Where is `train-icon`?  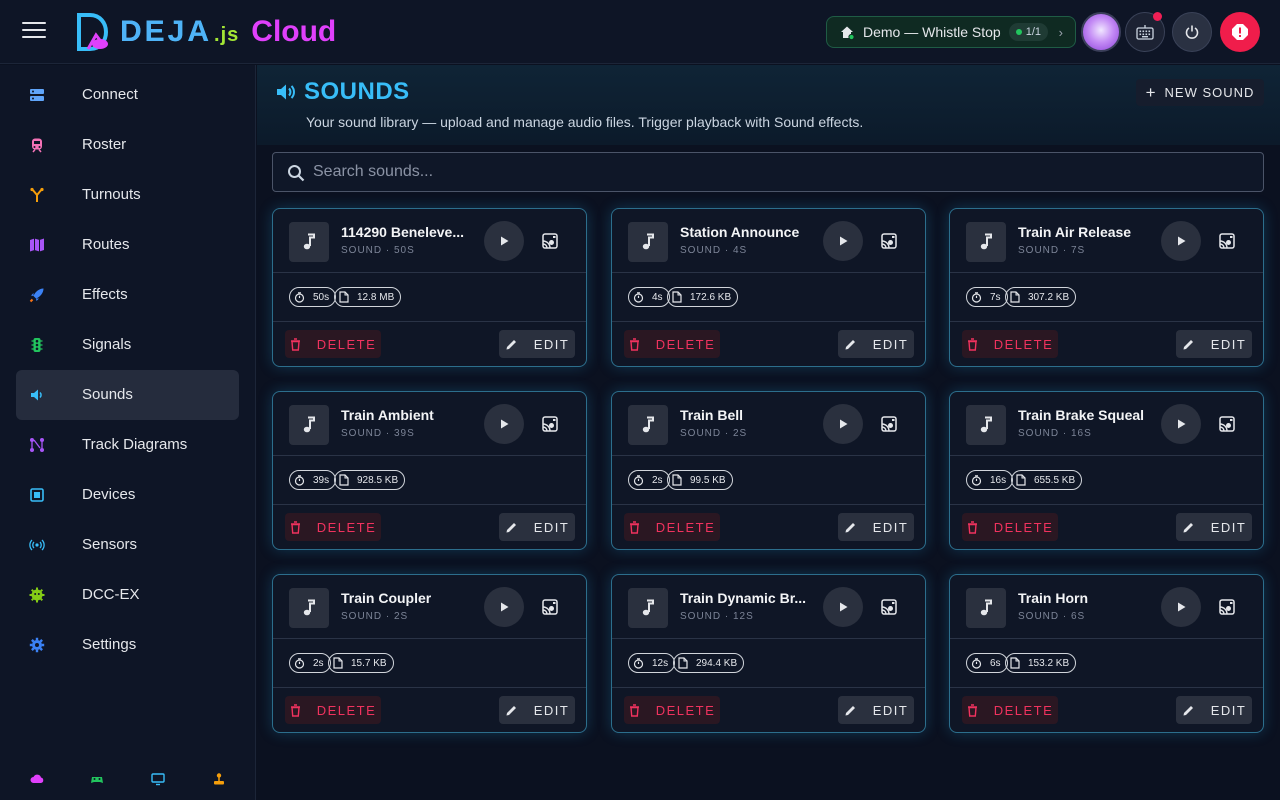 train-icon is located at coordinates (37, 145).